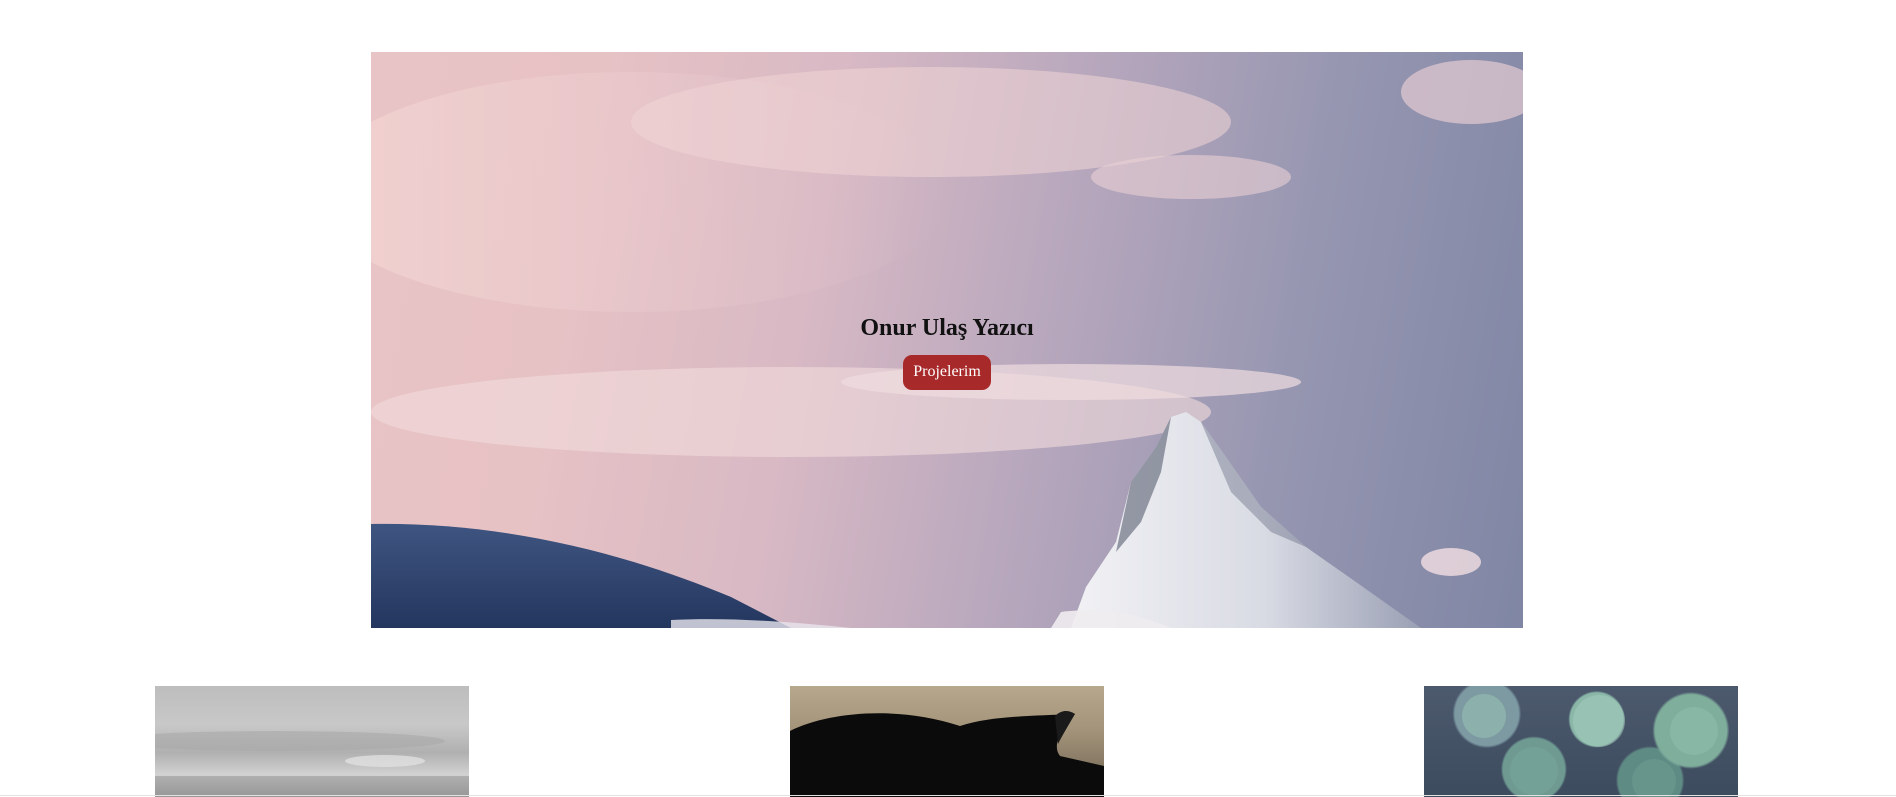  I want to click on succulent-plants-image, so click(1590, 745).